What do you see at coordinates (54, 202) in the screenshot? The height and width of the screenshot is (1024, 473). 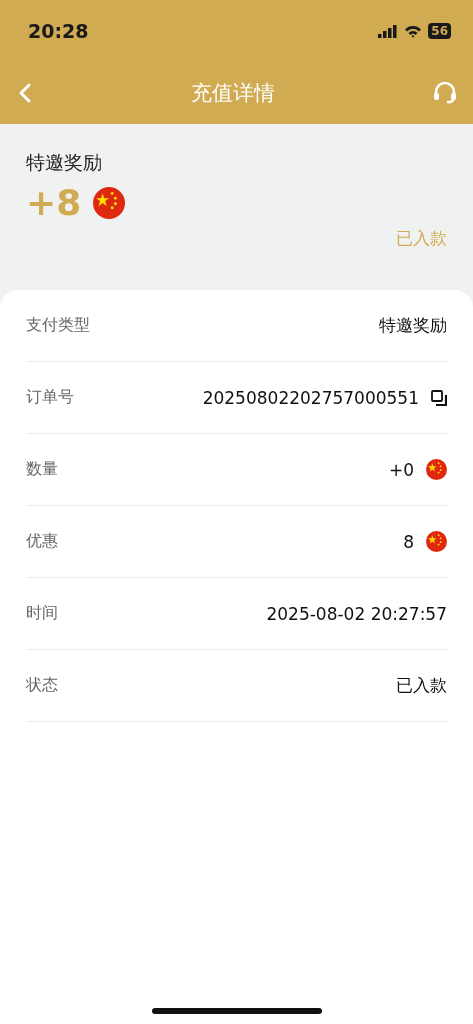 I see `reward-amount: +8` at bounding box center [54, 202].